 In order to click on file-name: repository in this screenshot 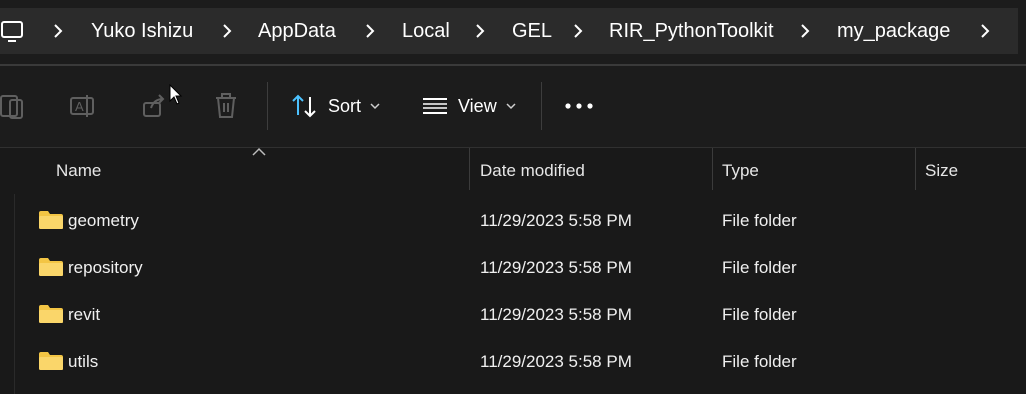, I will do `click(105, 267)`.